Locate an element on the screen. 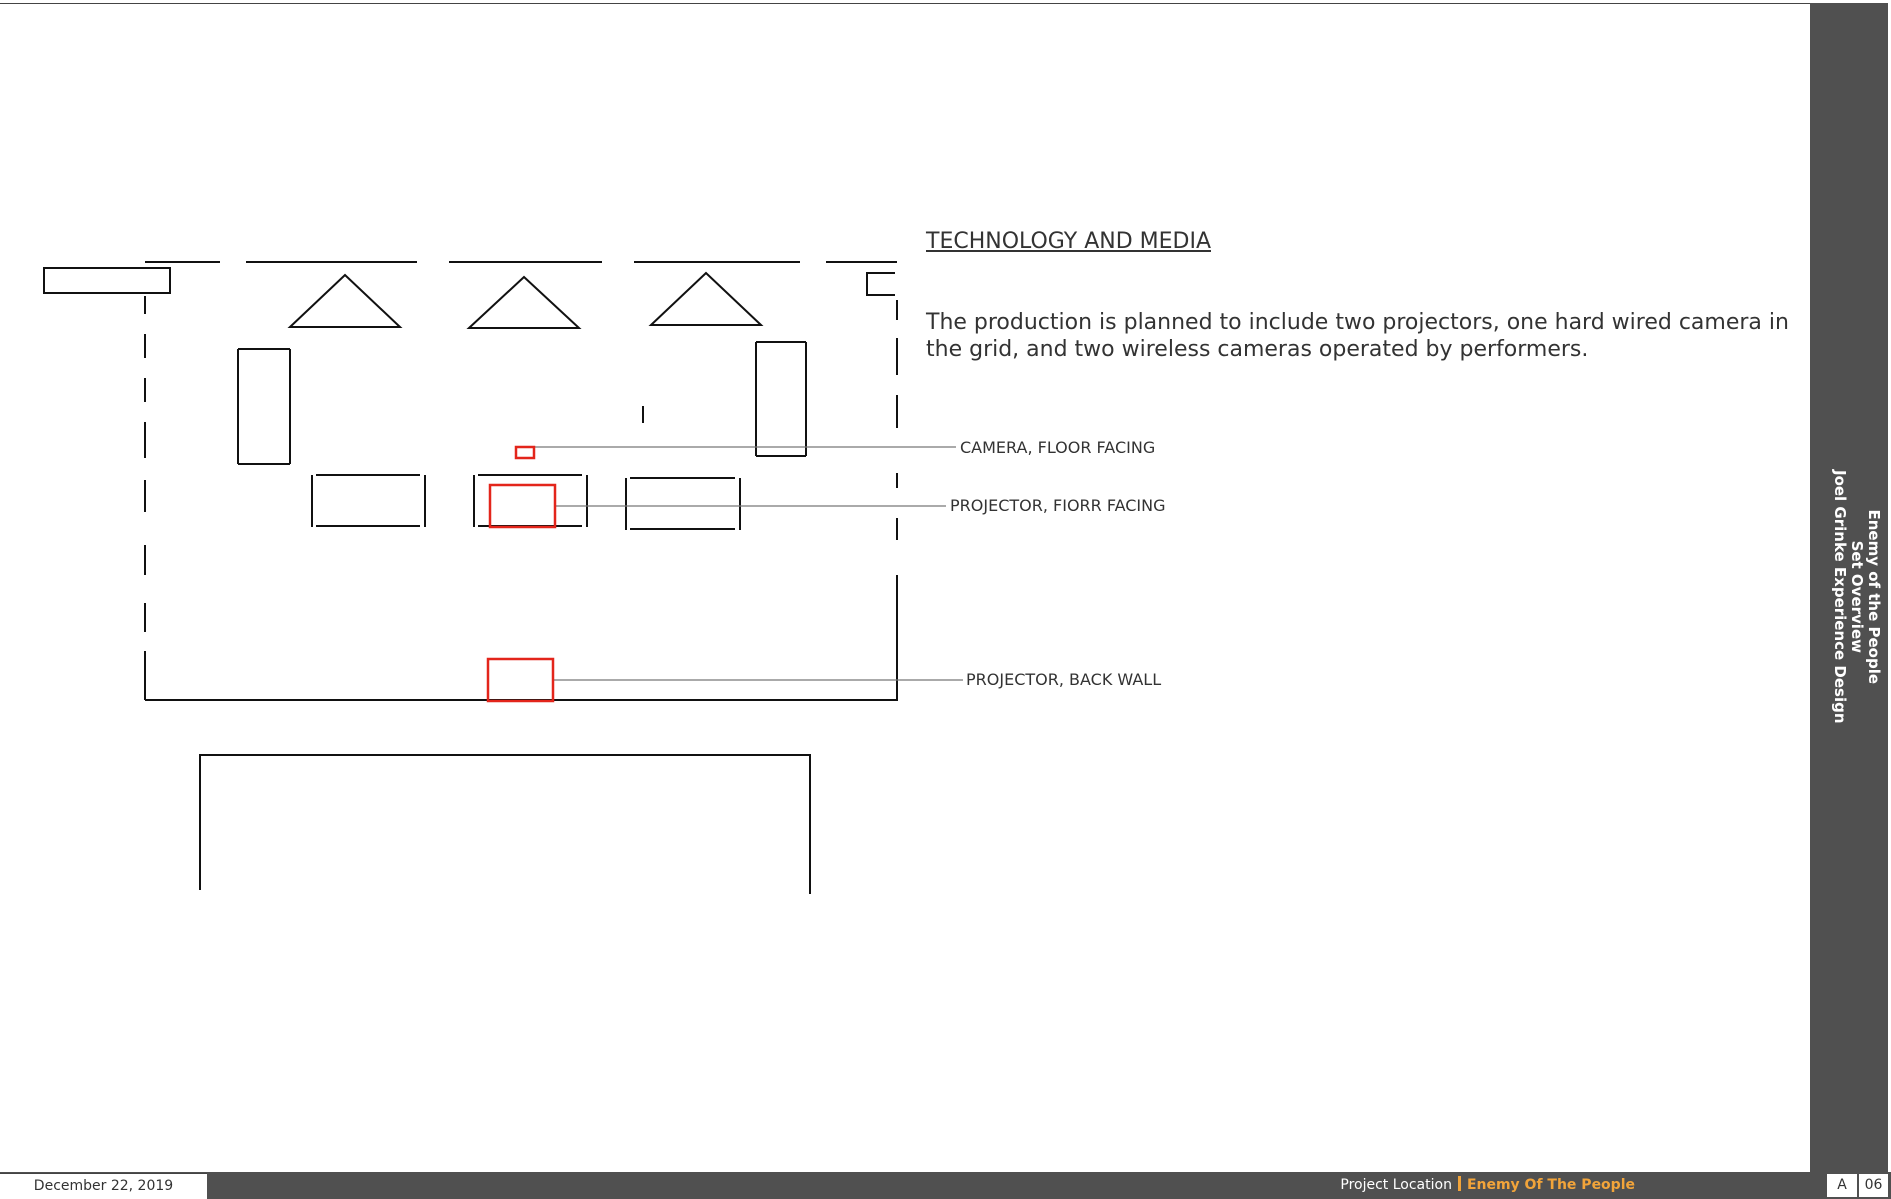  wall-bracket is located at coordinates (880, 284).